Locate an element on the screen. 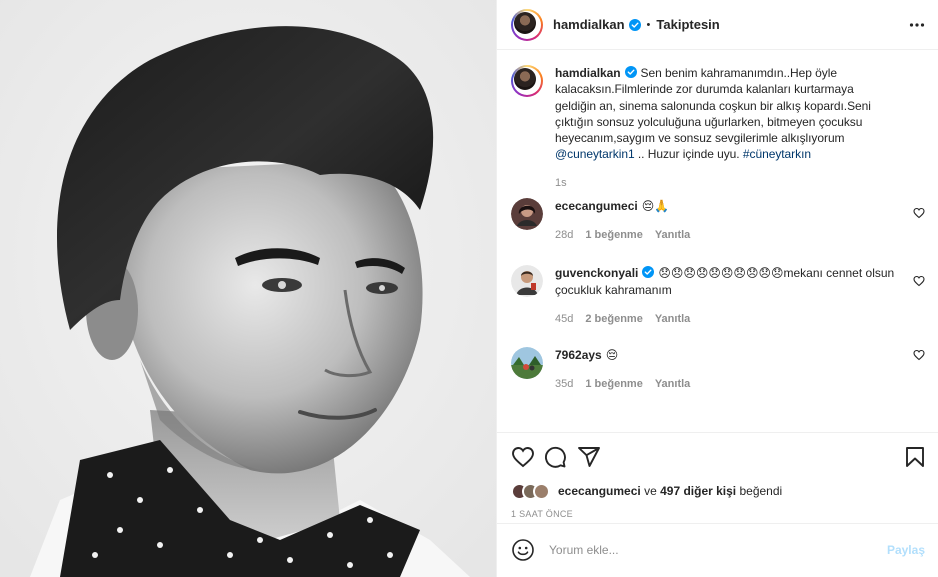 The height and width of the screenshot is (577, 938). commenter-username: 7962ays is located at coordinates (578, 355).